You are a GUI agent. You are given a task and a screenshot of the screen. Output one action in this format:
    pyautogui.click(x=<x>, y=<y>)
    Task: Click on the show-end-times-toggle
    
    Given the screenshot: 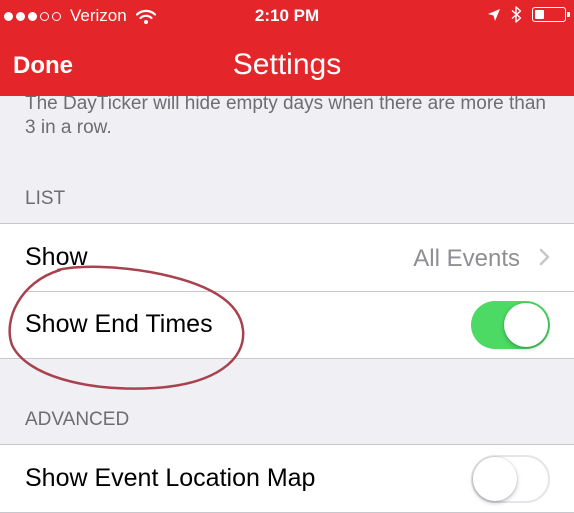 What is the action you would take?
    pyautogui.click(x=510, y=325)
    